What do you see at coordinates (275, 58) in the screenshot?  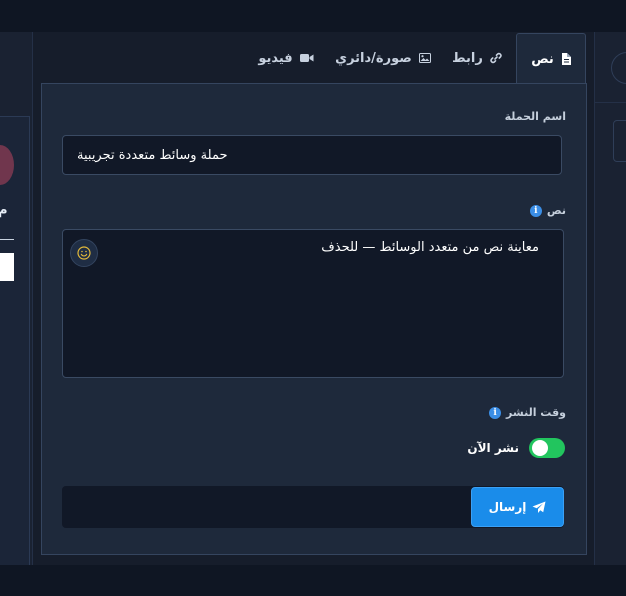 I see `tab-label: فيديو` at bounding box center [275, 58].